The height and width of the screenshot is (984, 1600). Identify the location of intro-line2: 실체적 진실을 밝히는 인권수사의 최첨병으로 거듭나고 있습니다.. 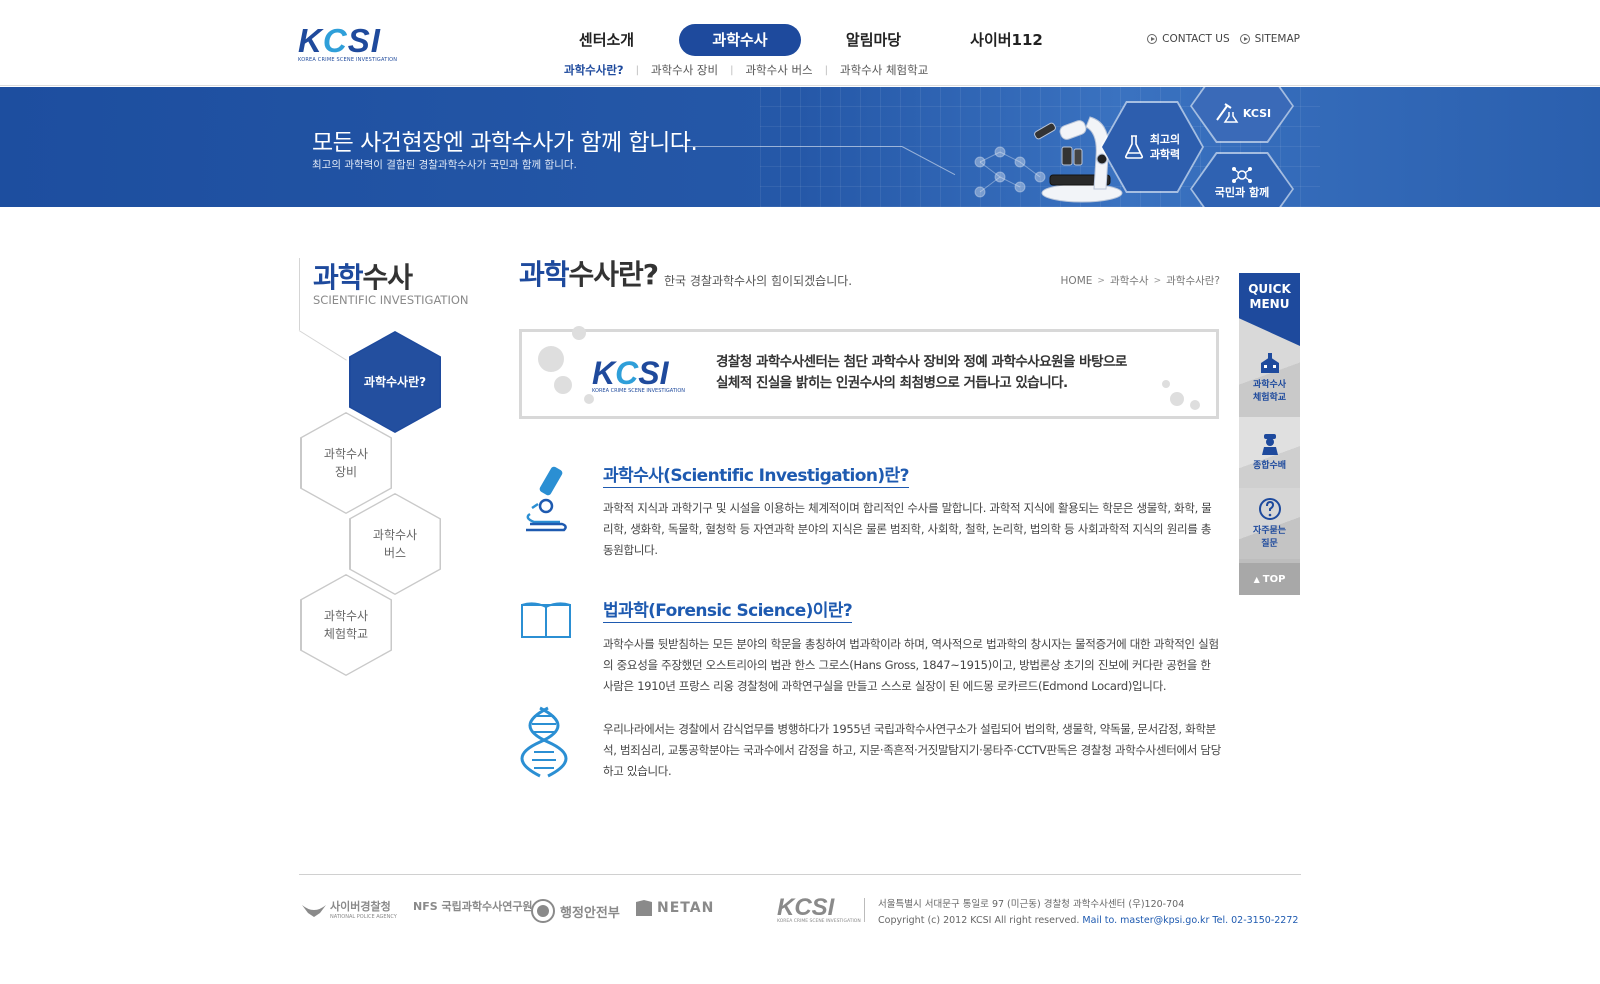
(892, 383).